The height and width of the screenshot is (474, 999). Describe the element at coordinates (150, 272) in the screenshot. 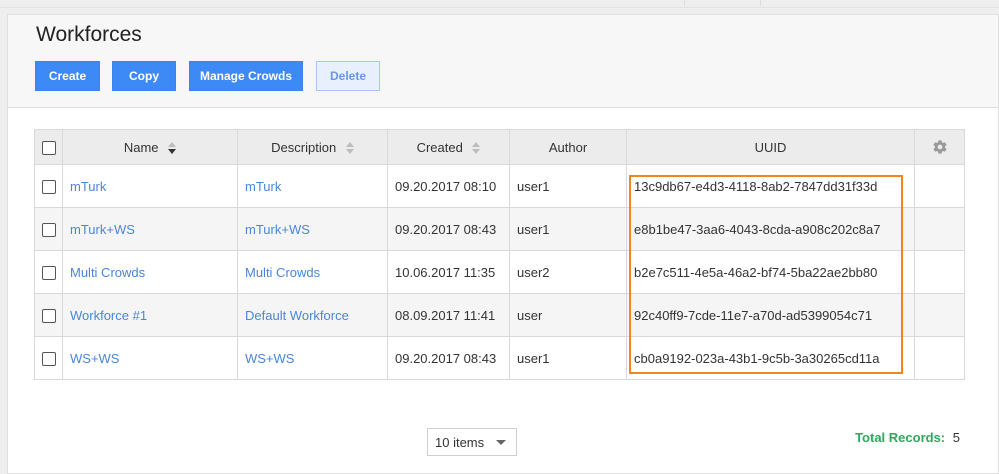

I see `name-cell: Multi Crowds` at that location.